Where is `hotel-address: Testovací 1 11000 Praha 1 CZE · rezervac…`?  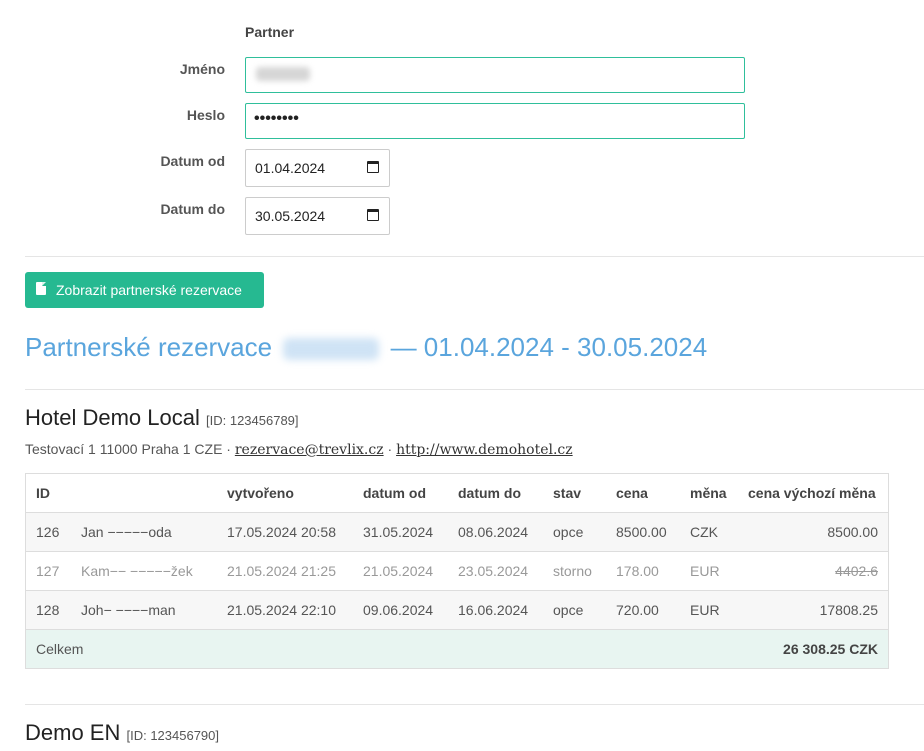
hotel-address: Testovací 1 11000 Praha 1 CZE · rezervac… is located at coordinates (299, 449).